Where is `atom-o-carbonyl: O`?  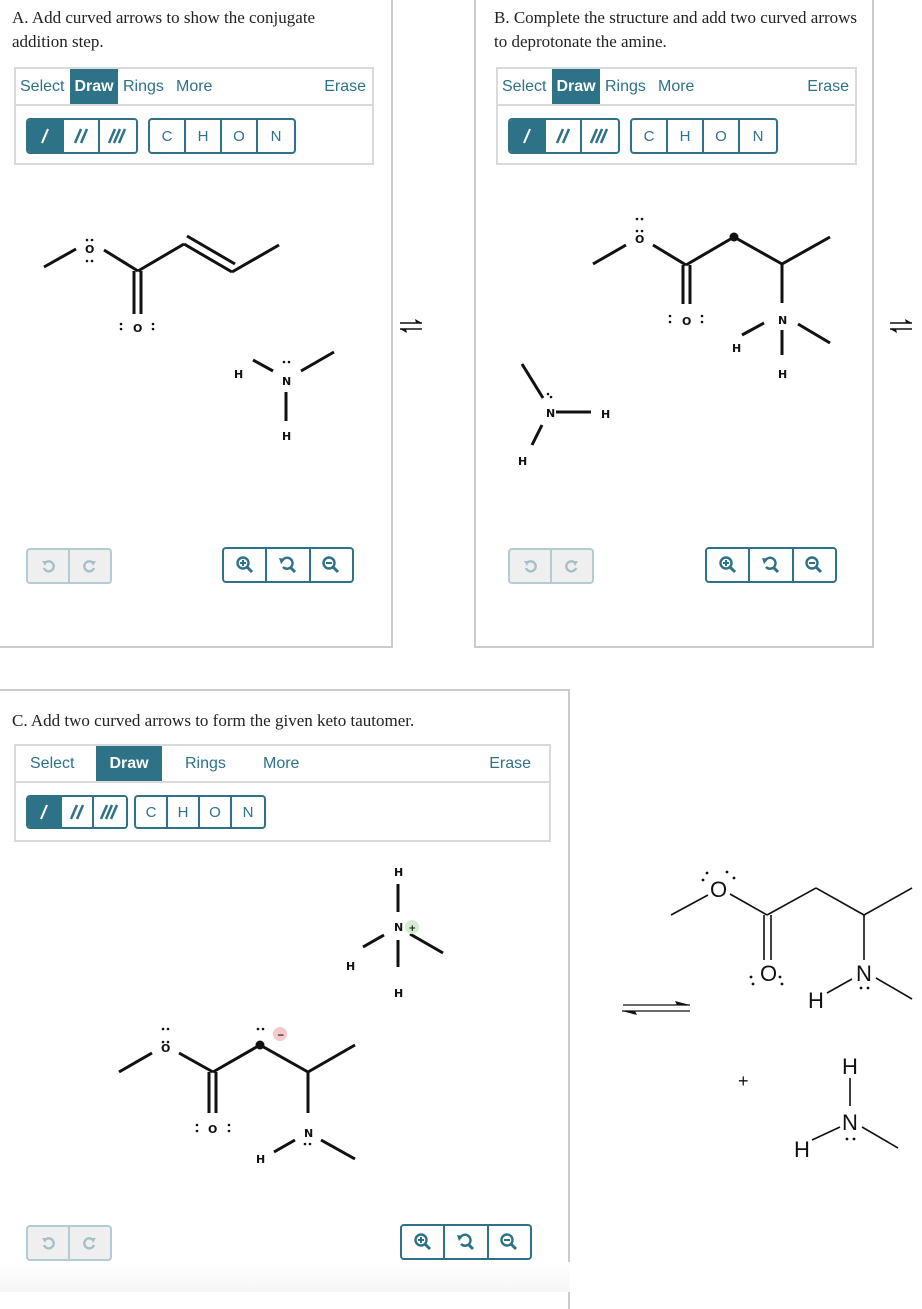
atom-o-carbonyl: O is located at coordinates (686, 321).